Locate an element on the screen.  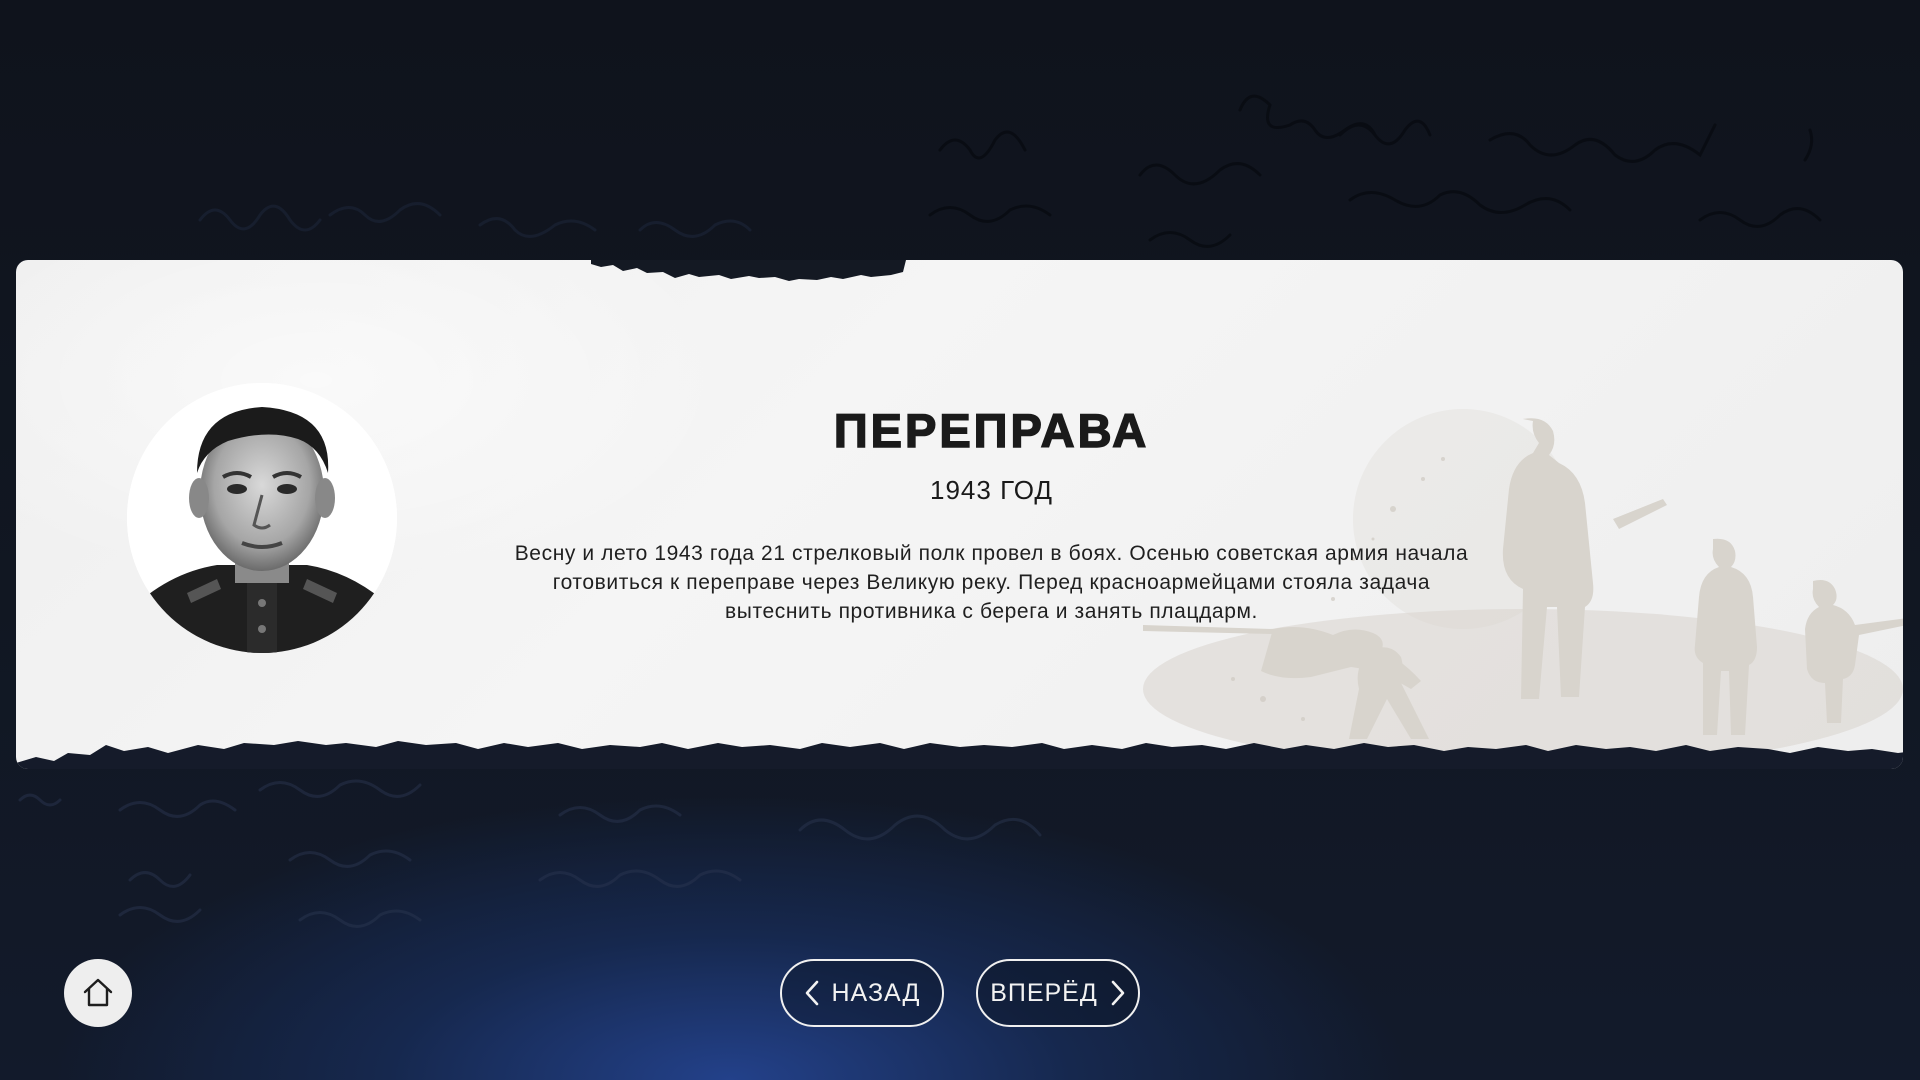
back-button-label: НАЗАД is located at coordinates (876, 992).